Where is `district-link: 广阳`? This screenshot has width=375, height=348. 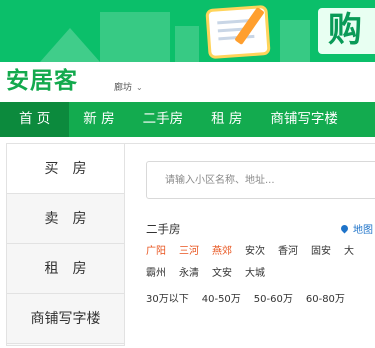 district-link: 广阳 is located at coordinates (156, 249).